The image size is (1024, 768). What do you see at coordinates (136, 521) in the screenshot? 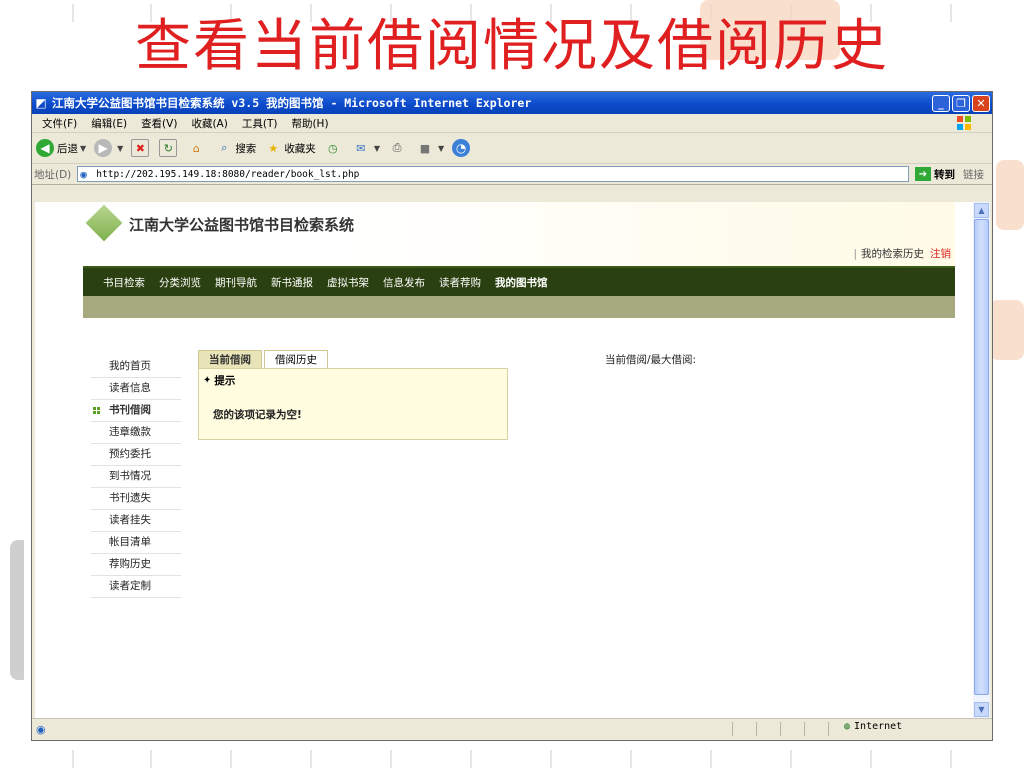
I see `side-item-report-loss: 读者挂失` at bounding box center [136, 521].